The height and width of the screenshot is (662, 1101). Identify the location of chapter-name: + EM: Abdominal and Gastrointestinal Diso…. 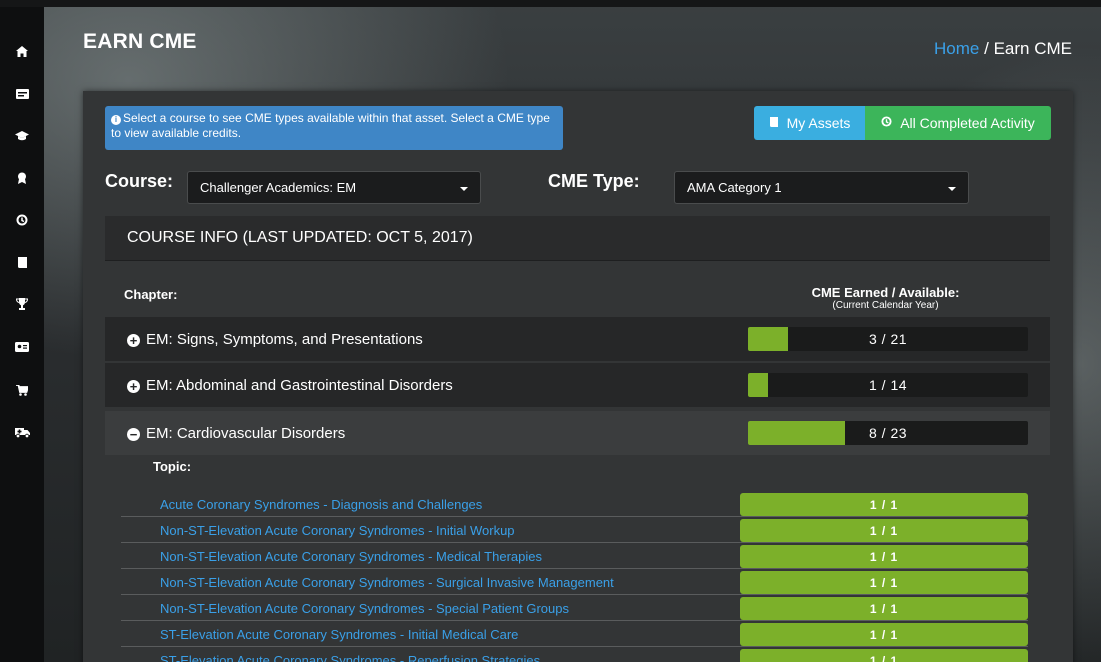
(290, 385).